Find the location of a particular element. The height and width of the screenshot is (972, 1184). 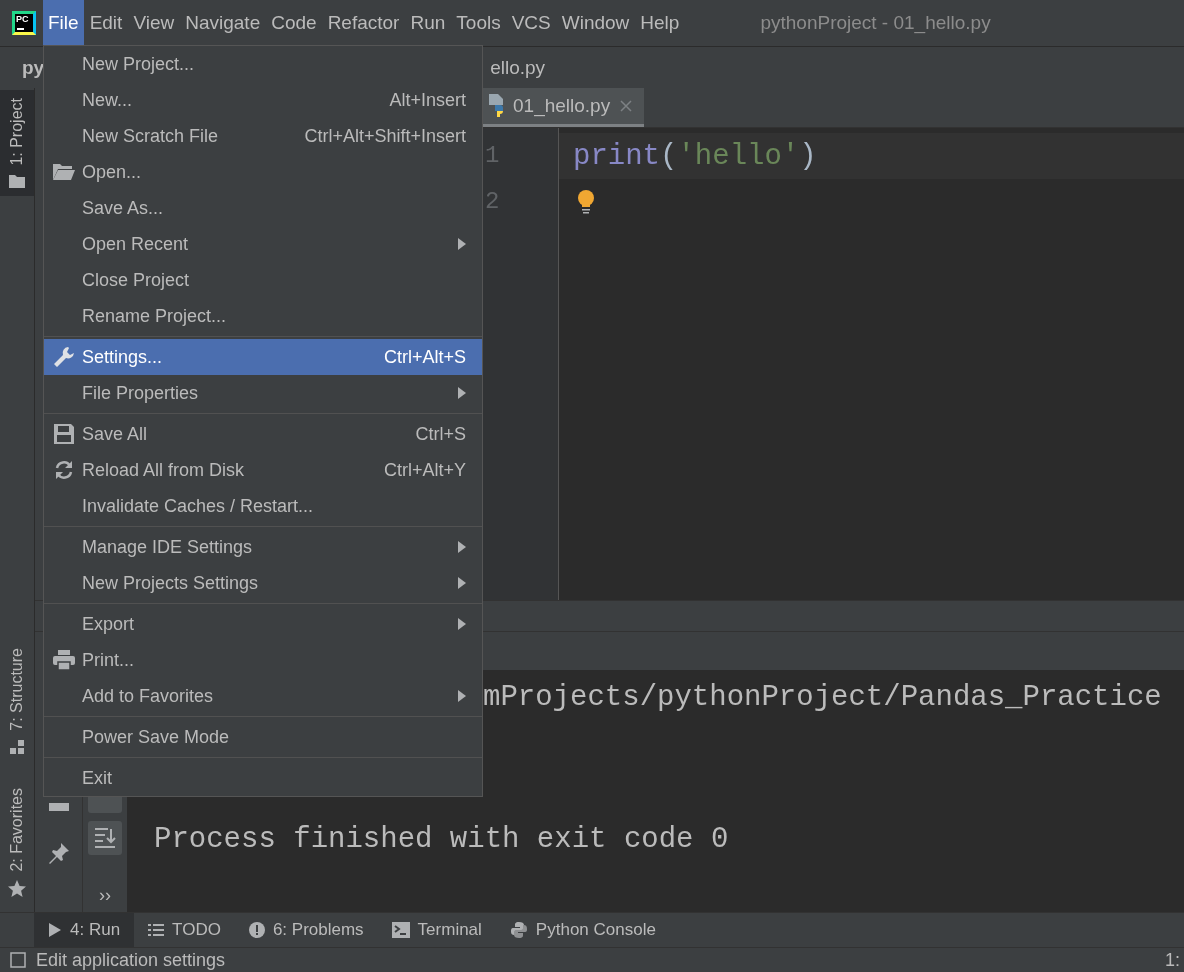

window-title: pythonProject - 01_hello.py is located at coordinates (875, 23).